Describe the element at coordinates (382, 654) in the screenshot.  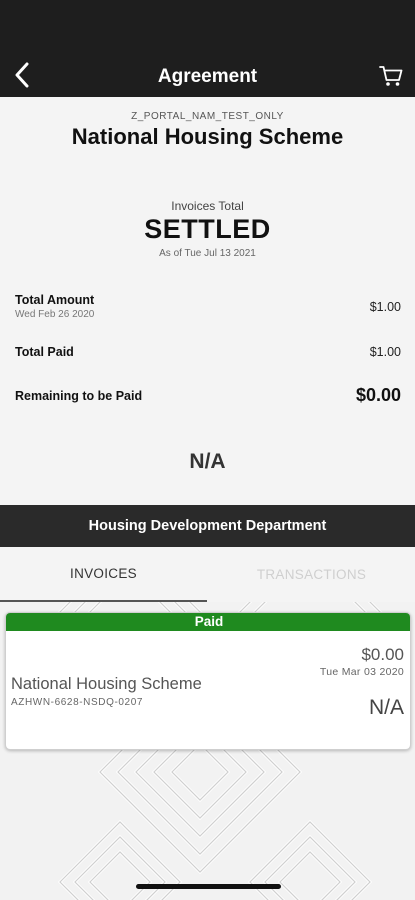
I see `invoice-amount: $0.00` at that location.